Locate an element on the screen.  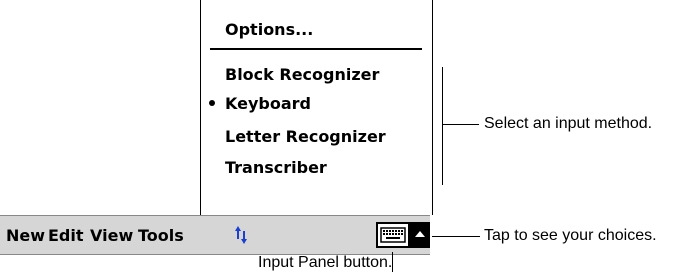
menu-item-transcriber: Transcriber is located at coordinates (276, 168).